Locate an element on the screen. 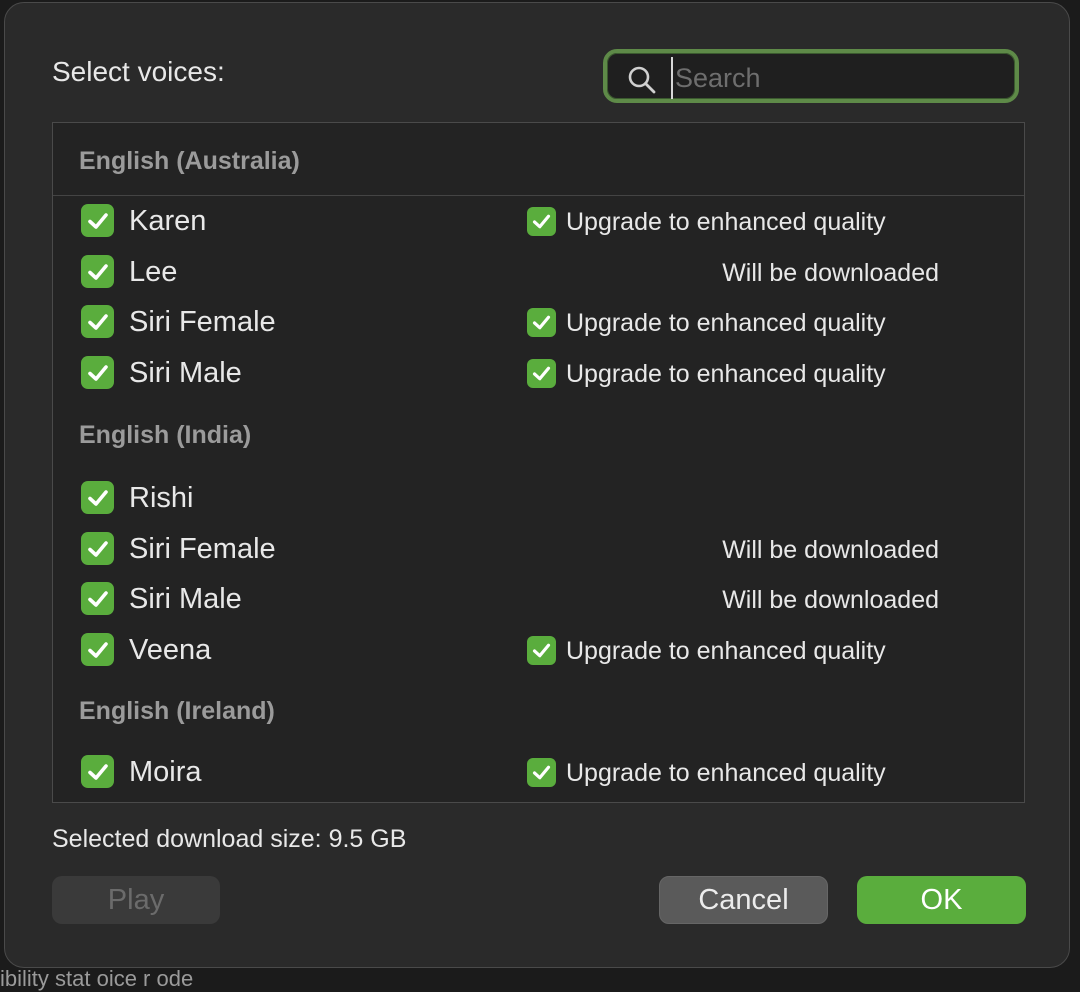  search-field is located at coordinates (811, 76).